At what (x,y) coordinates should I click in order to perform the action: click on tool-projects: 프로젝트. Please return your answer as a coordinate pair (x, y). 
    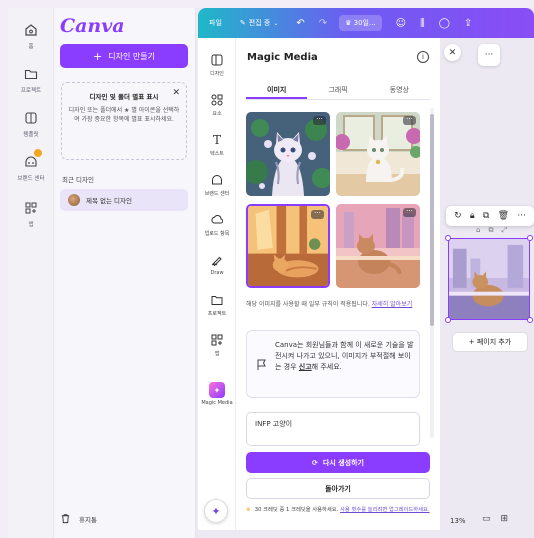
    Looking at the image, I should click on (217, 304).